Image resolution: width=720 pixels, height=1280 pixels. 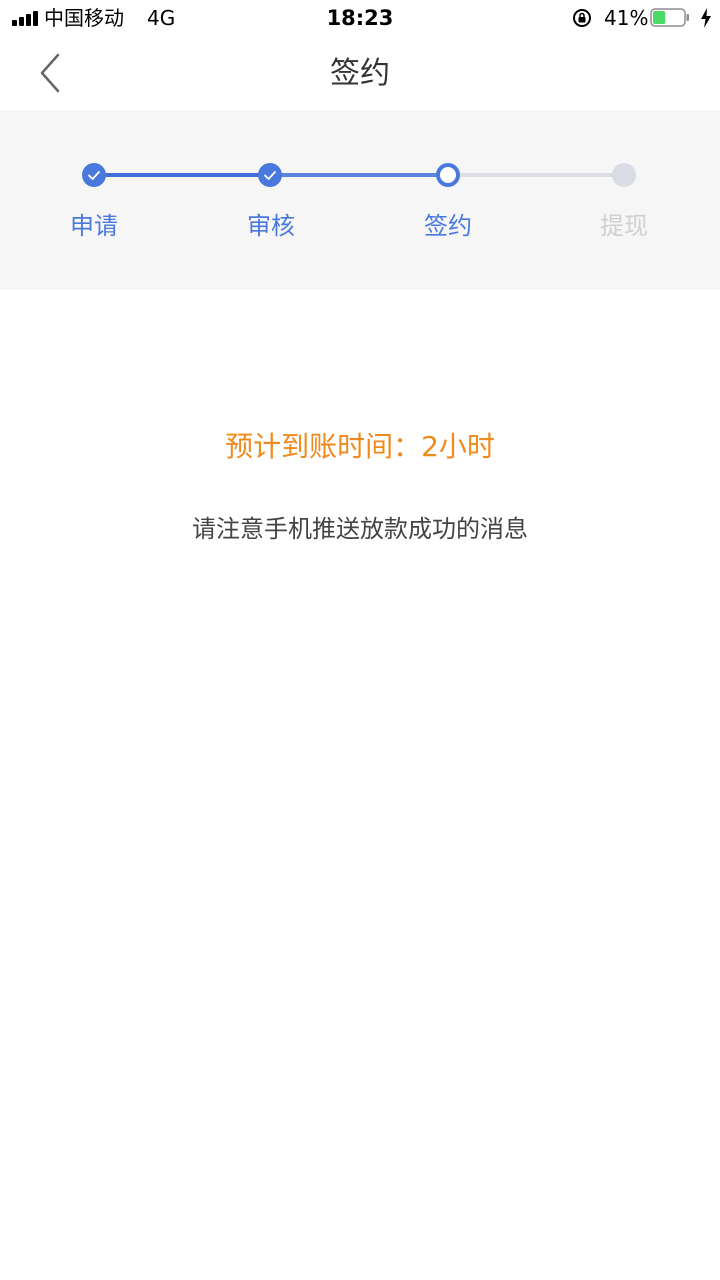 What do you see at coordinates (626, 18) in the screenshot?
I see `battery-percentage: 41%` at bounding box center [626, 18].